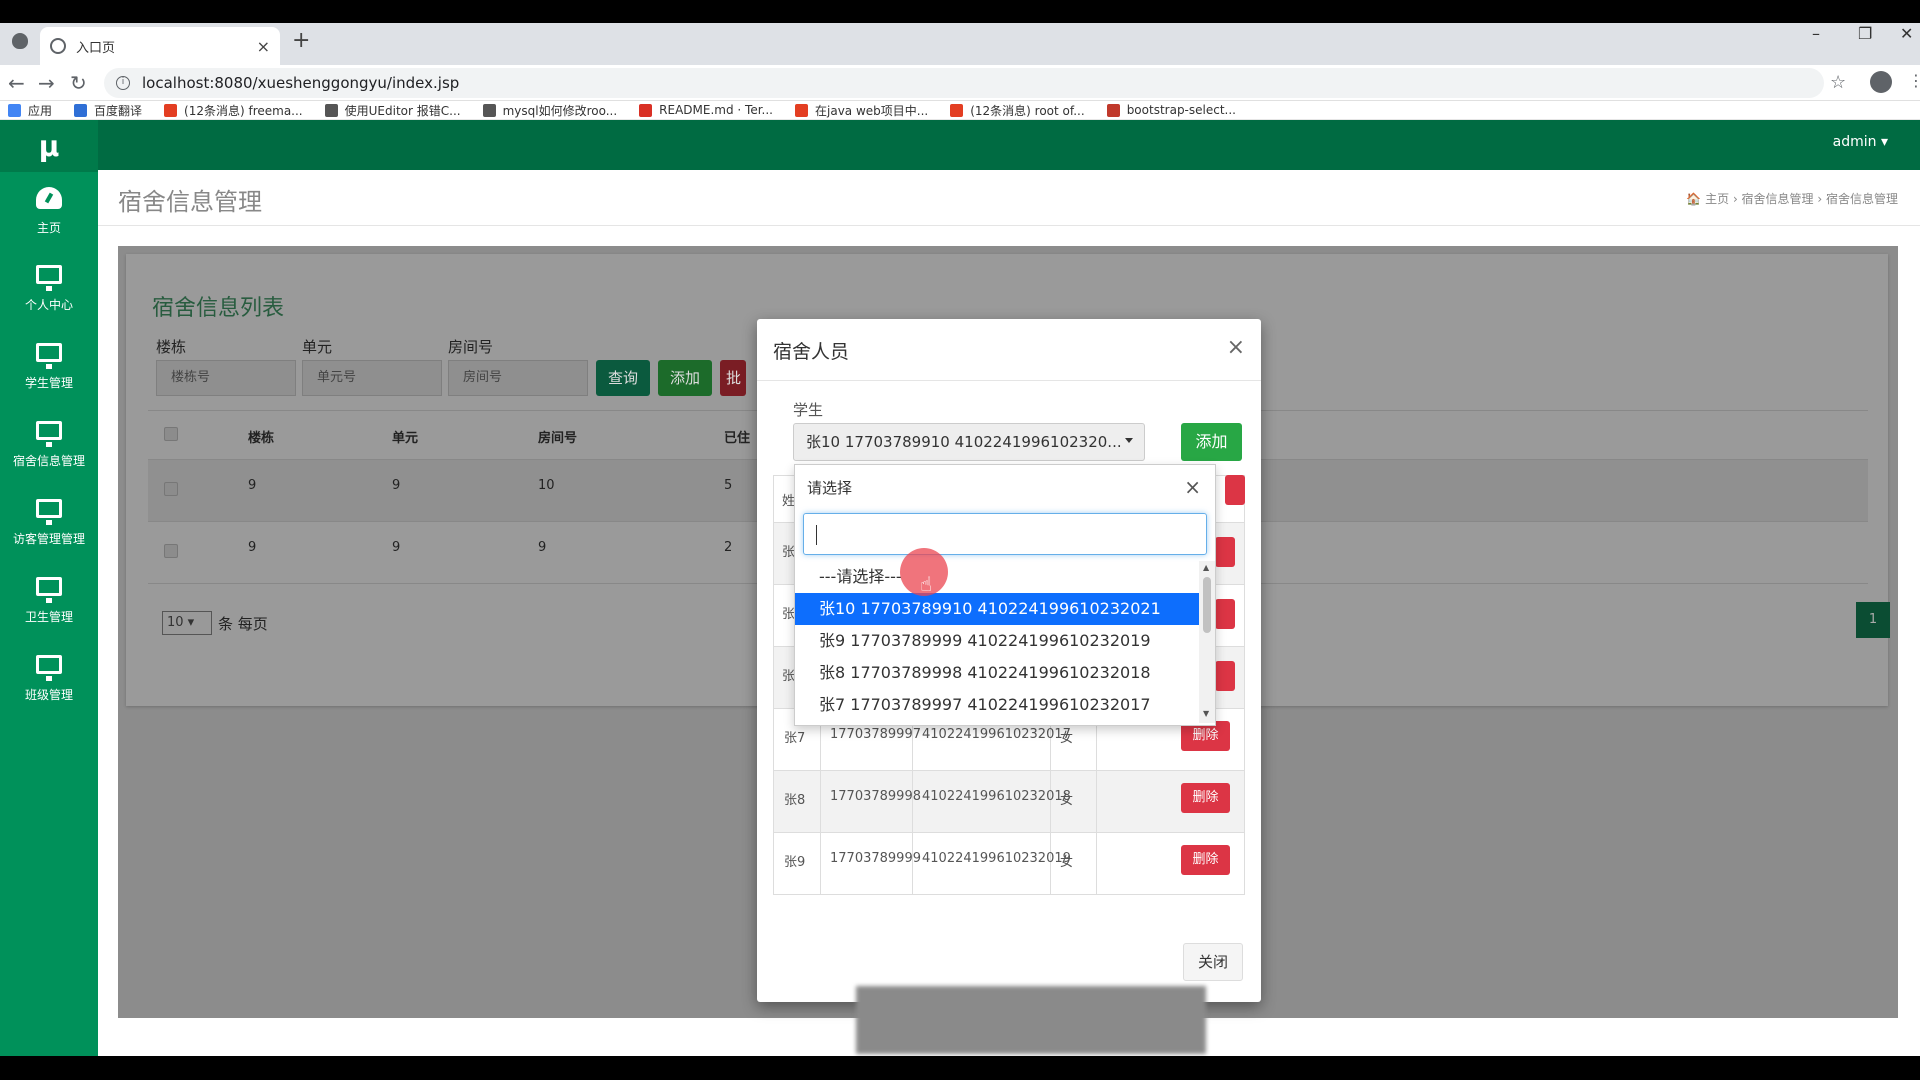  What do you see at coordinates (1873, 620) in the screenshot?
I see `pagination-page-1: 1` at bounding box center [1873, 620].